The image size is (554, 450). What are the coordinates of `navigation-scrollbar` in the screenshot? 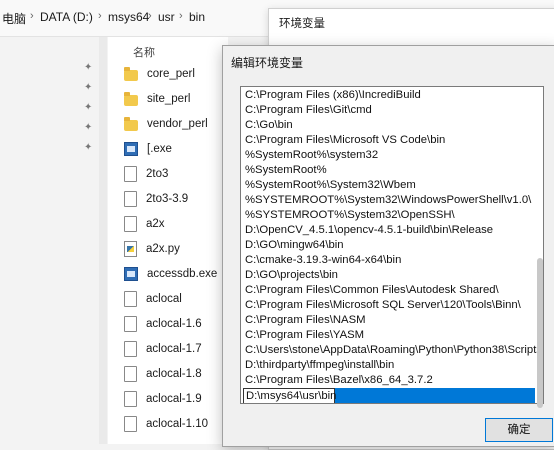 It's located at (103, 240).